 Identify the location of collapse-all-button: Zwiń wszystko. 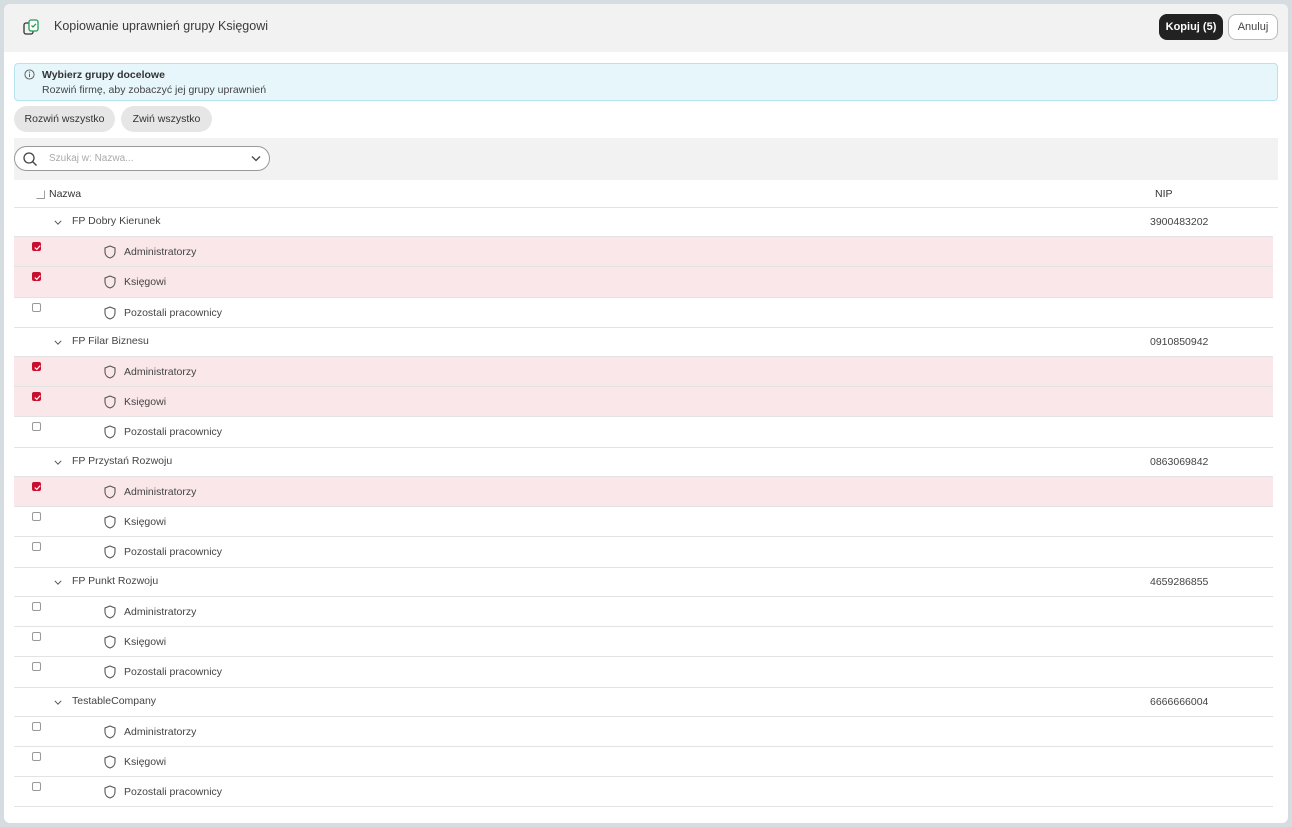
(166, 119).